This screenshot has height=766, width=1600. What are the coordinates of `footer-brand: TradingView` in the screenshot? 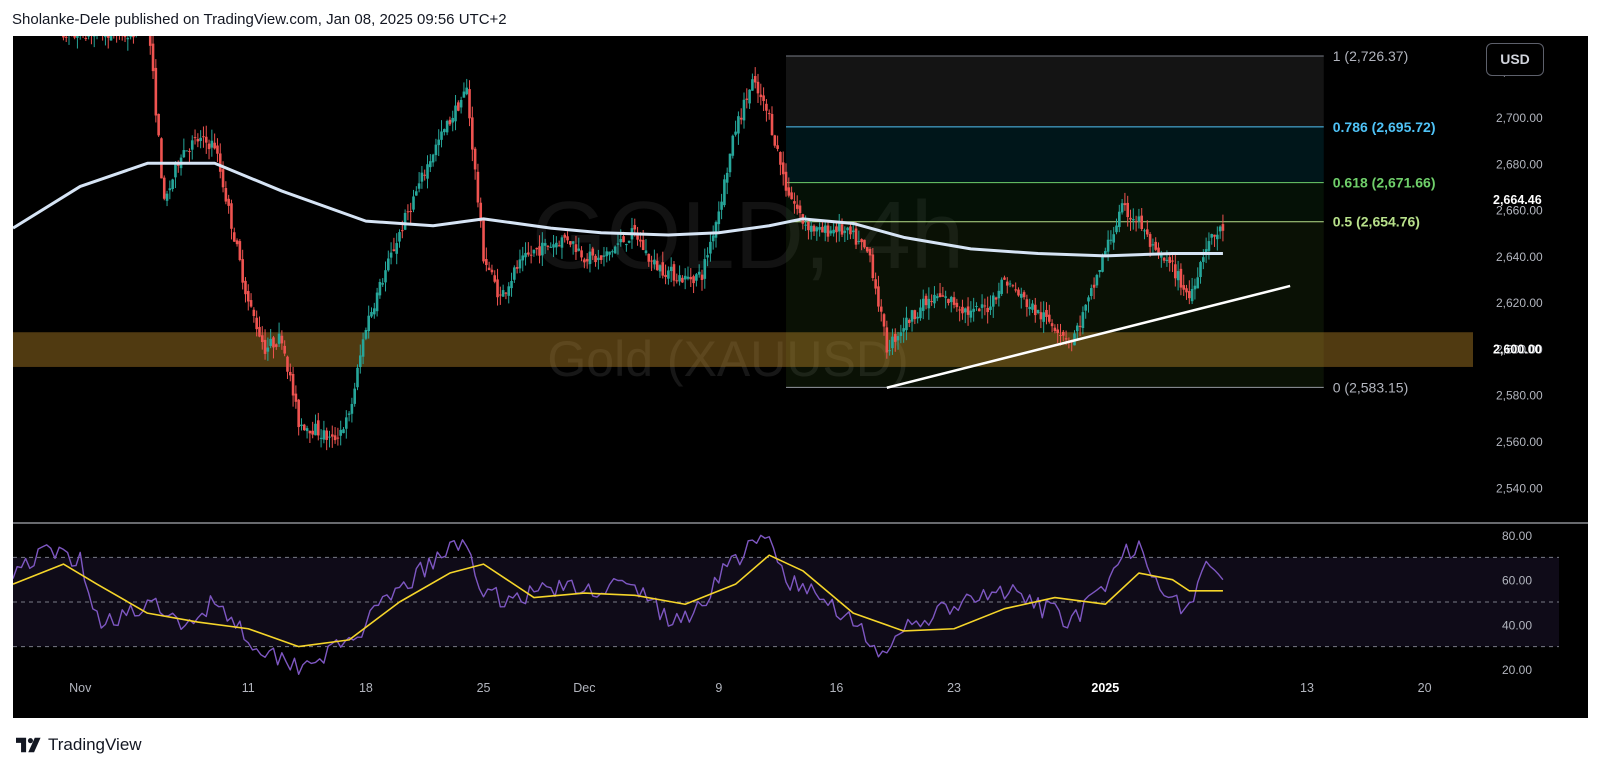 It's located at (79, 745).